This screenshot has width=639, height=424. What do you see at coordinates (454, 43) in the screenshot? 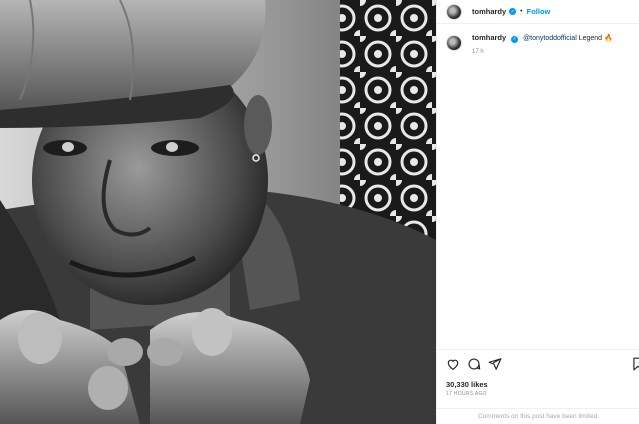
I see `caption-avatar` at bounding box center [454, 43].